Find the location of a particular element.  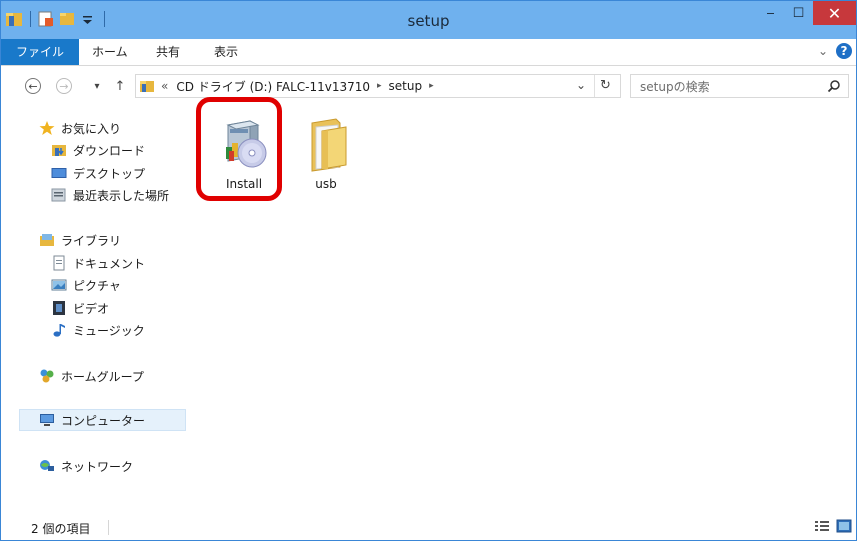

sidebar-item-downloads: ダウンロード is located at coordinates (98, 150).